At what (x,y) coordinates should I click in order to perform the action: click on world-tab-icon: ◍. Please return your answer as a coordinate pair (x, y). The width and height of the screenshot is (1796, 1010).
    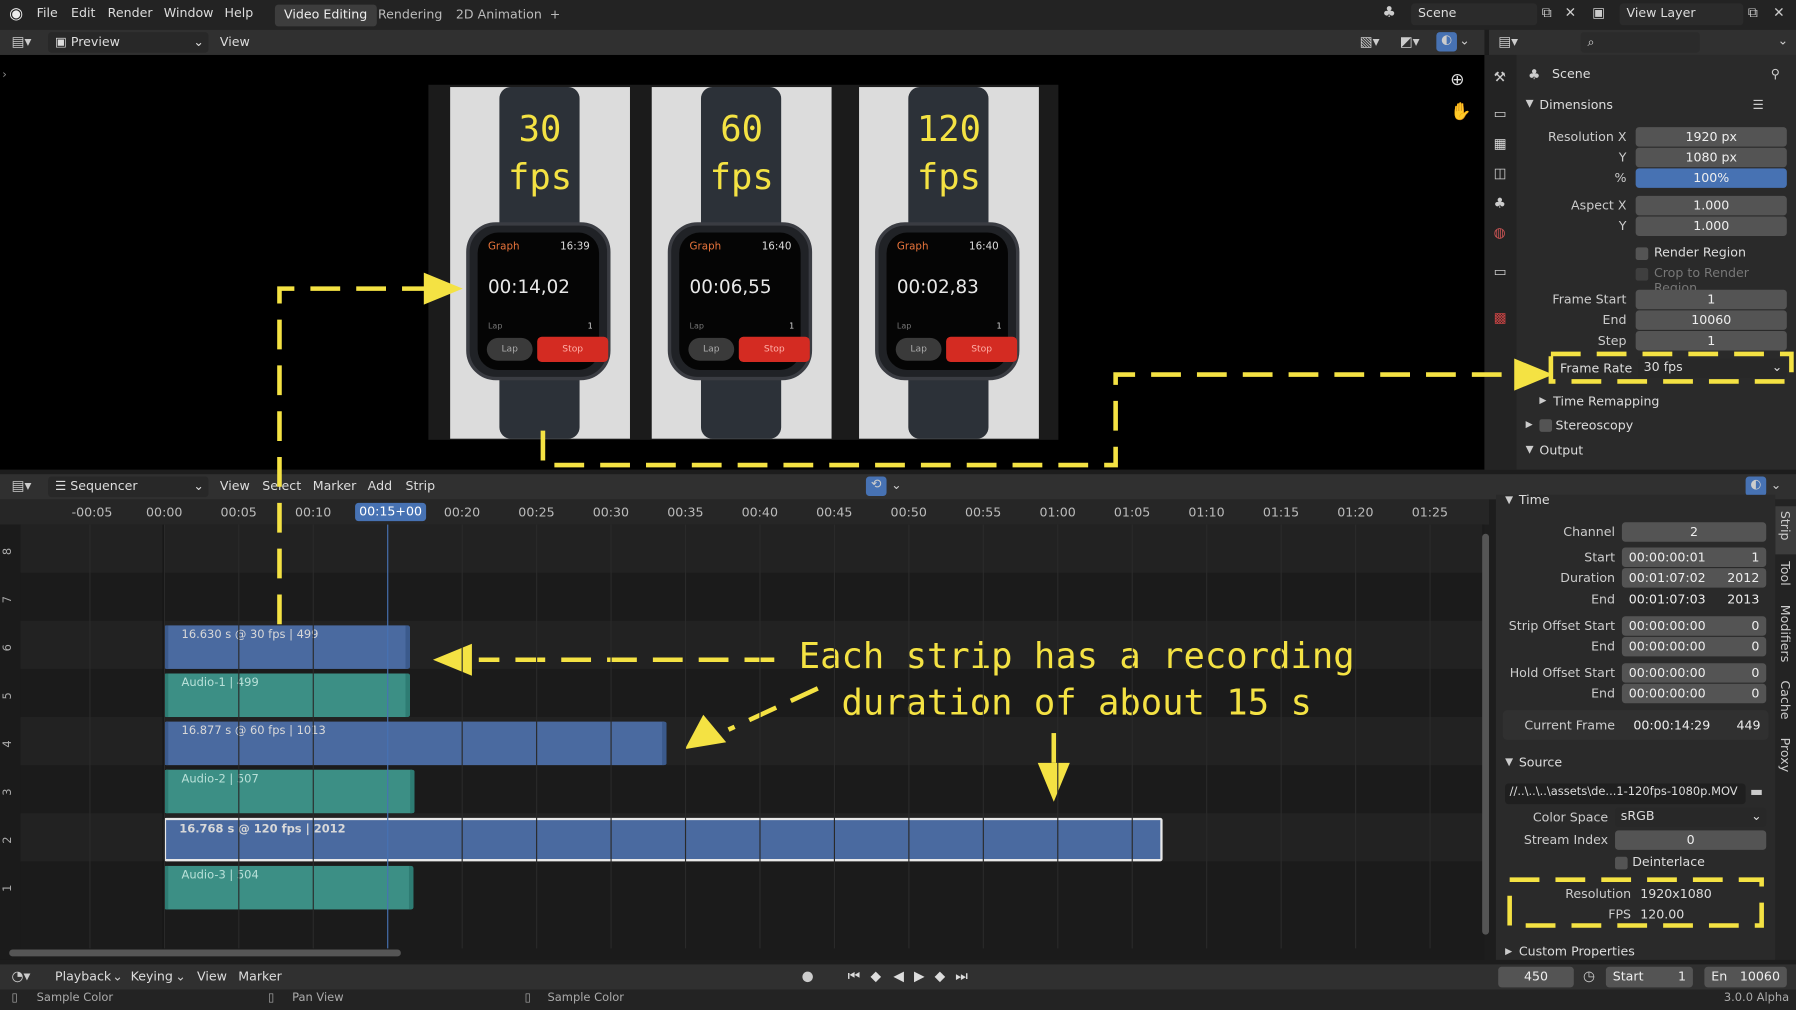
    Looking at the image, I should click on (1500, 233).